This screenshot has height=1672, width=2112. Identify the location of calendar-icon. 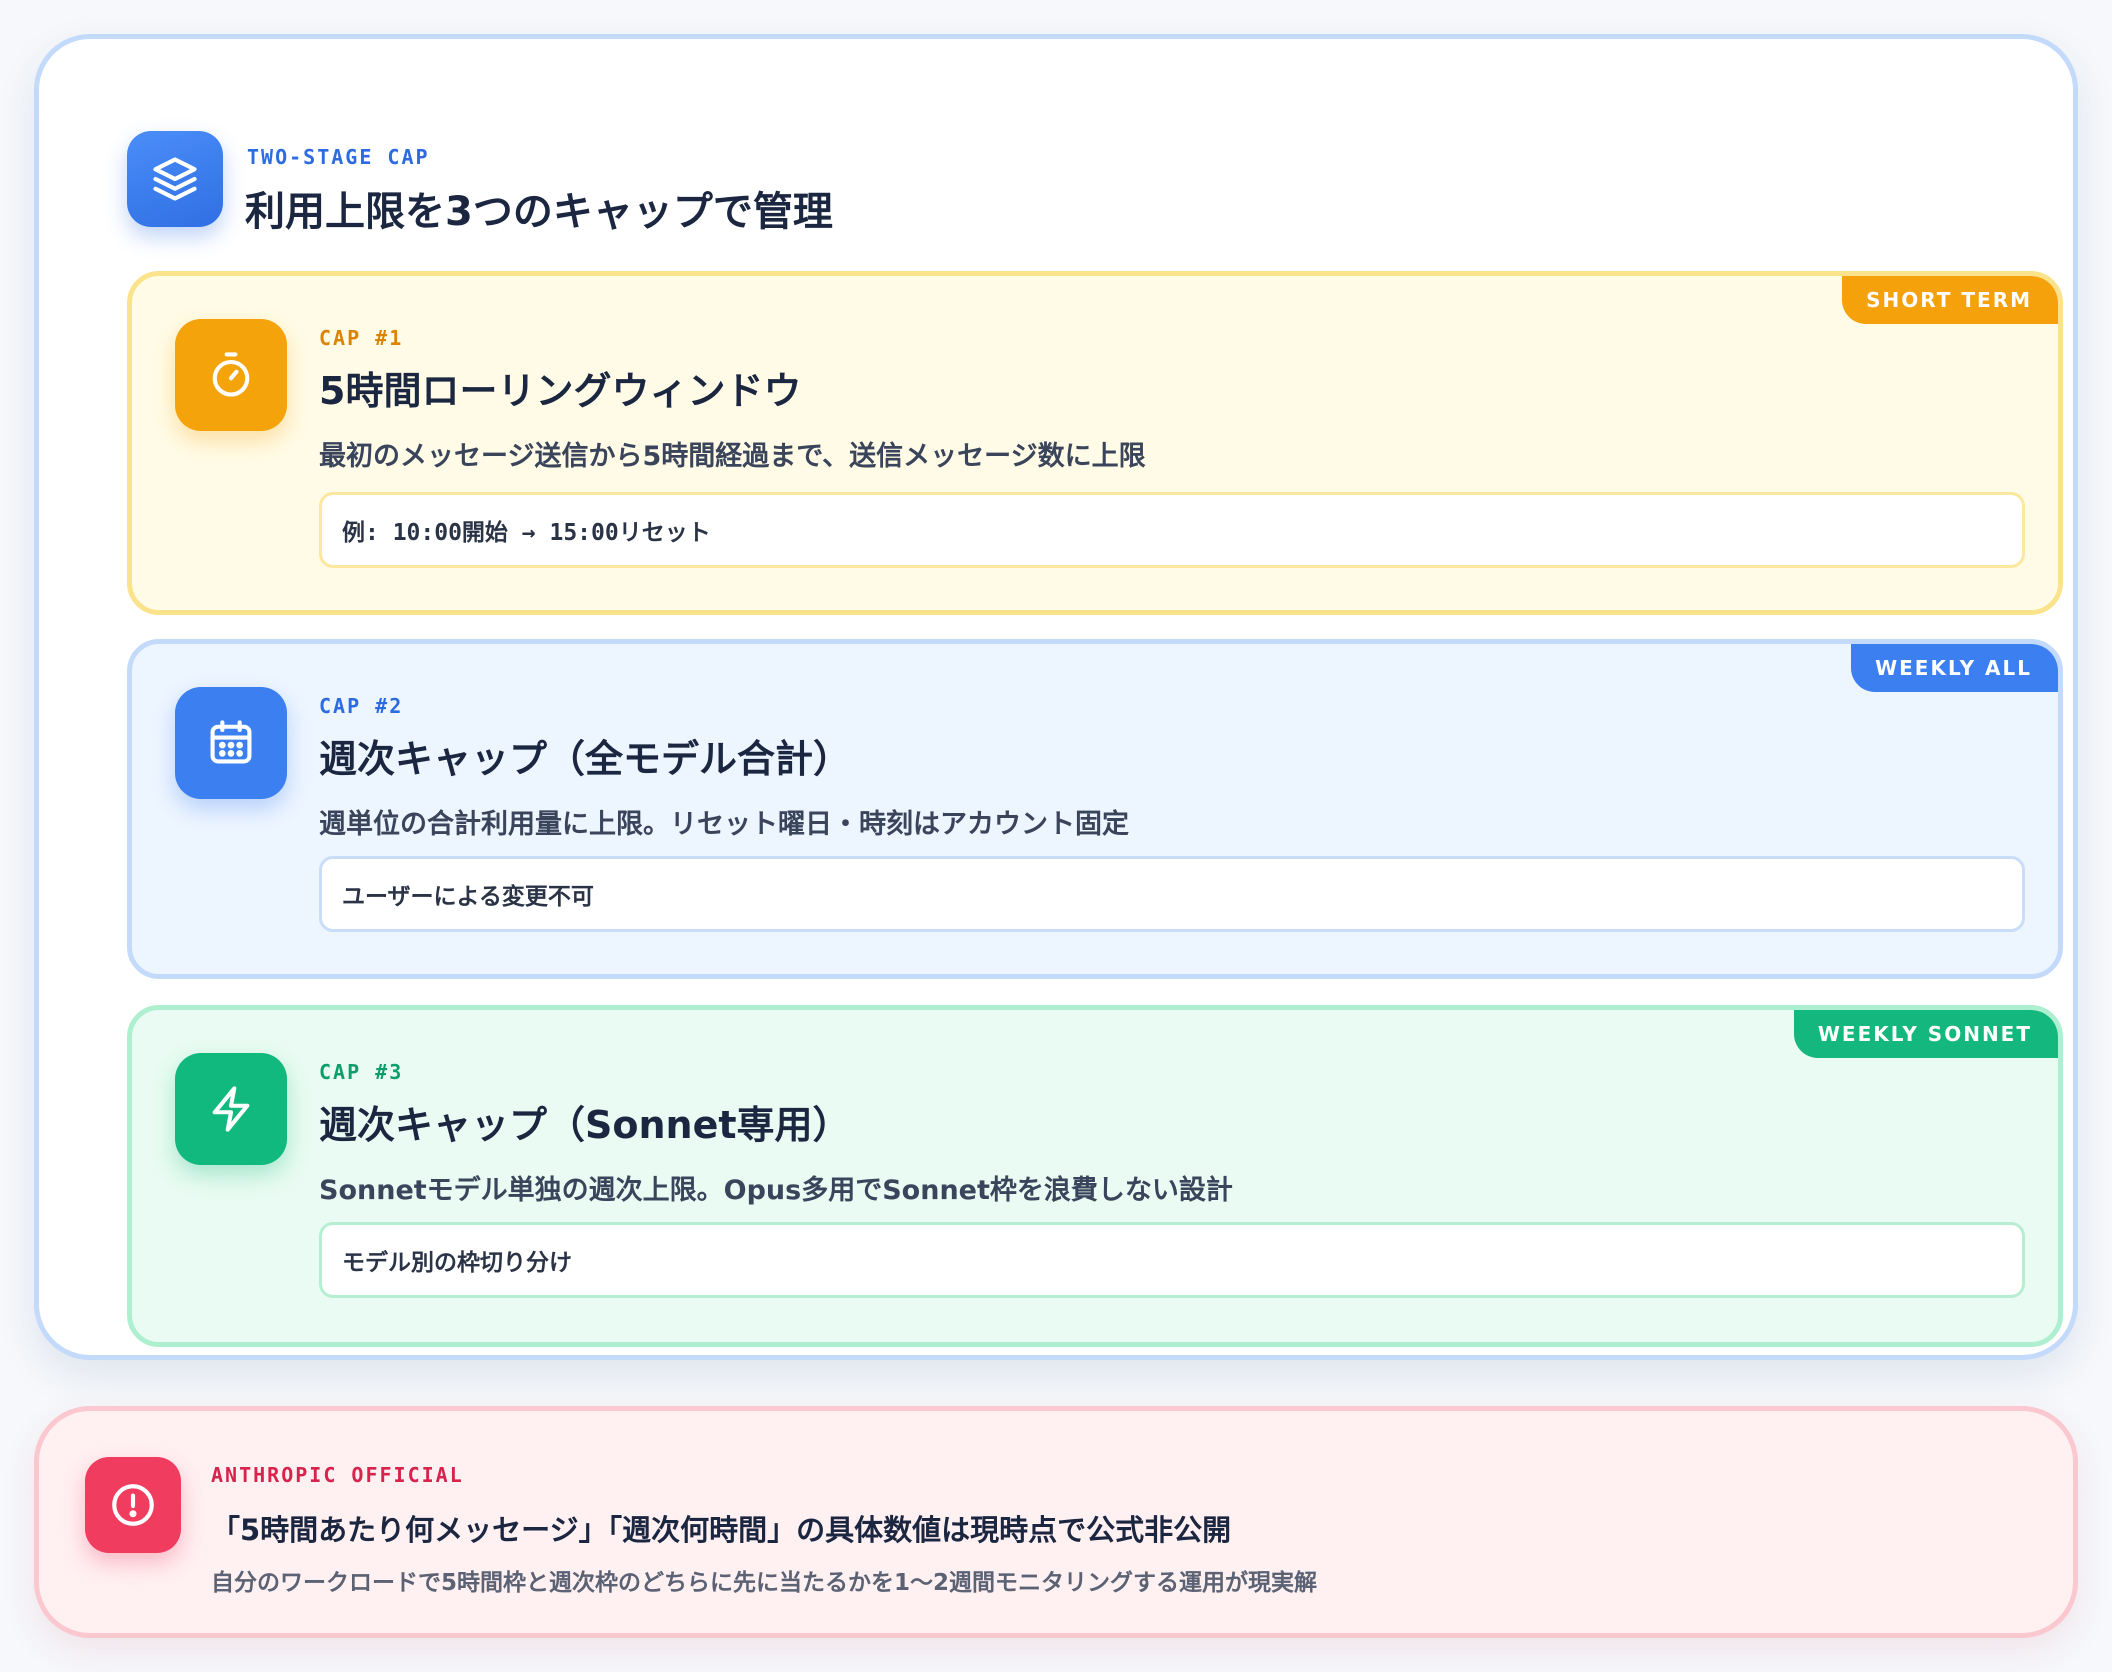
(231, 743).